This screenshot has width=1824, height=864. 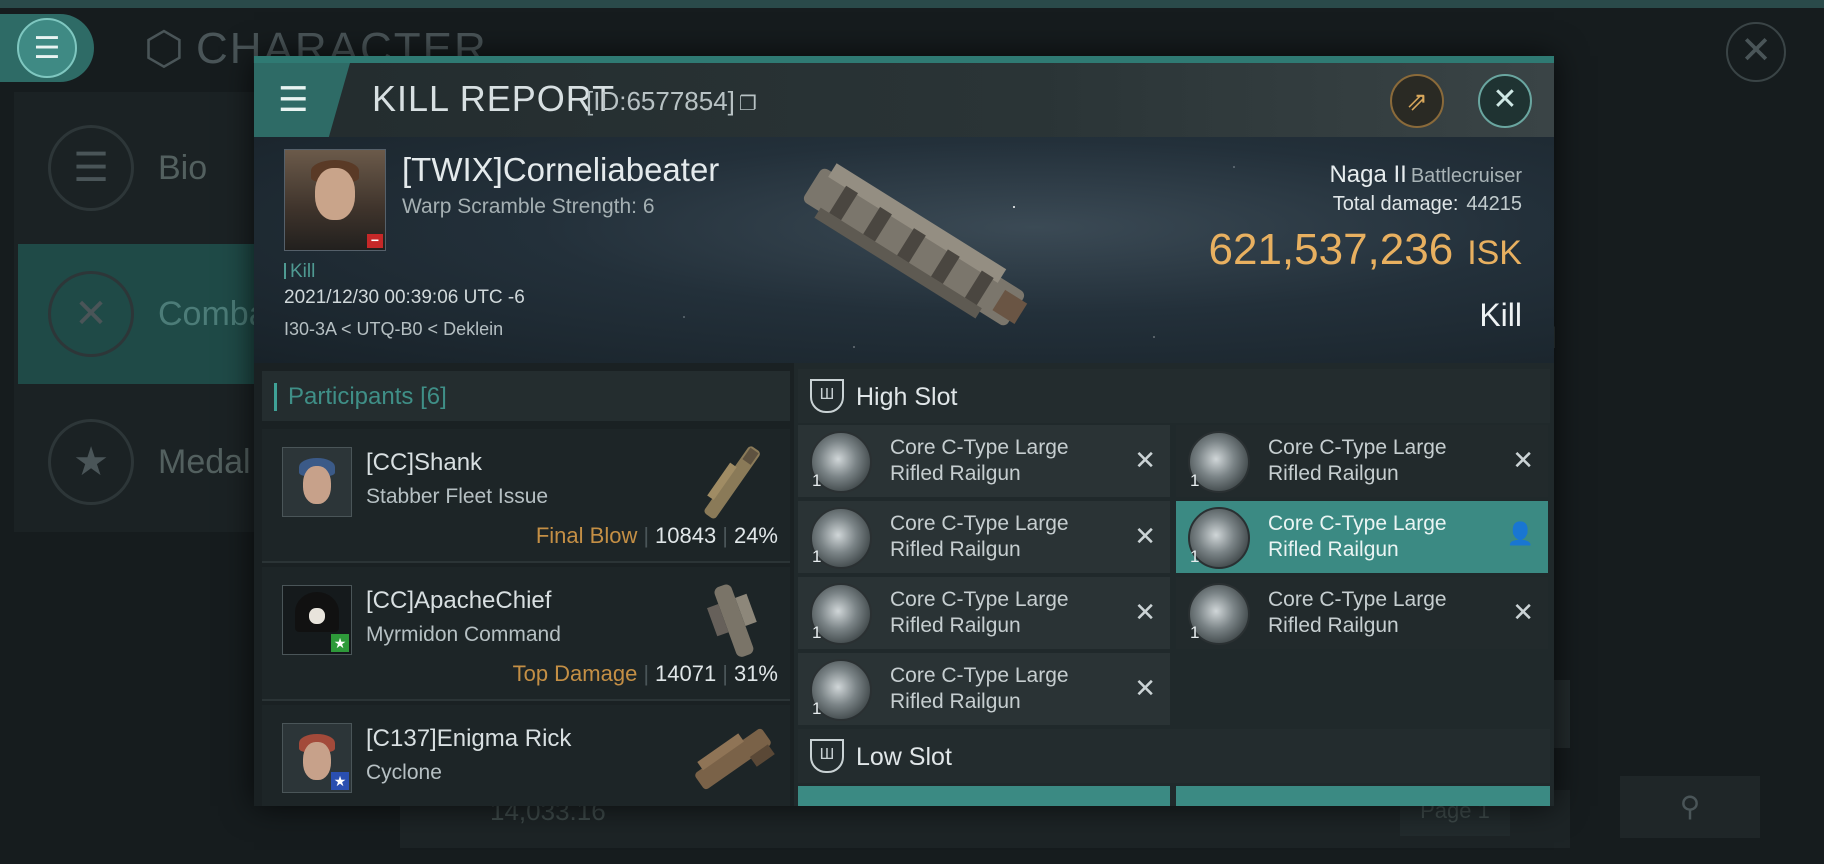 I want to click on hostile-badge-icon: −, so click(x=375, y=240).